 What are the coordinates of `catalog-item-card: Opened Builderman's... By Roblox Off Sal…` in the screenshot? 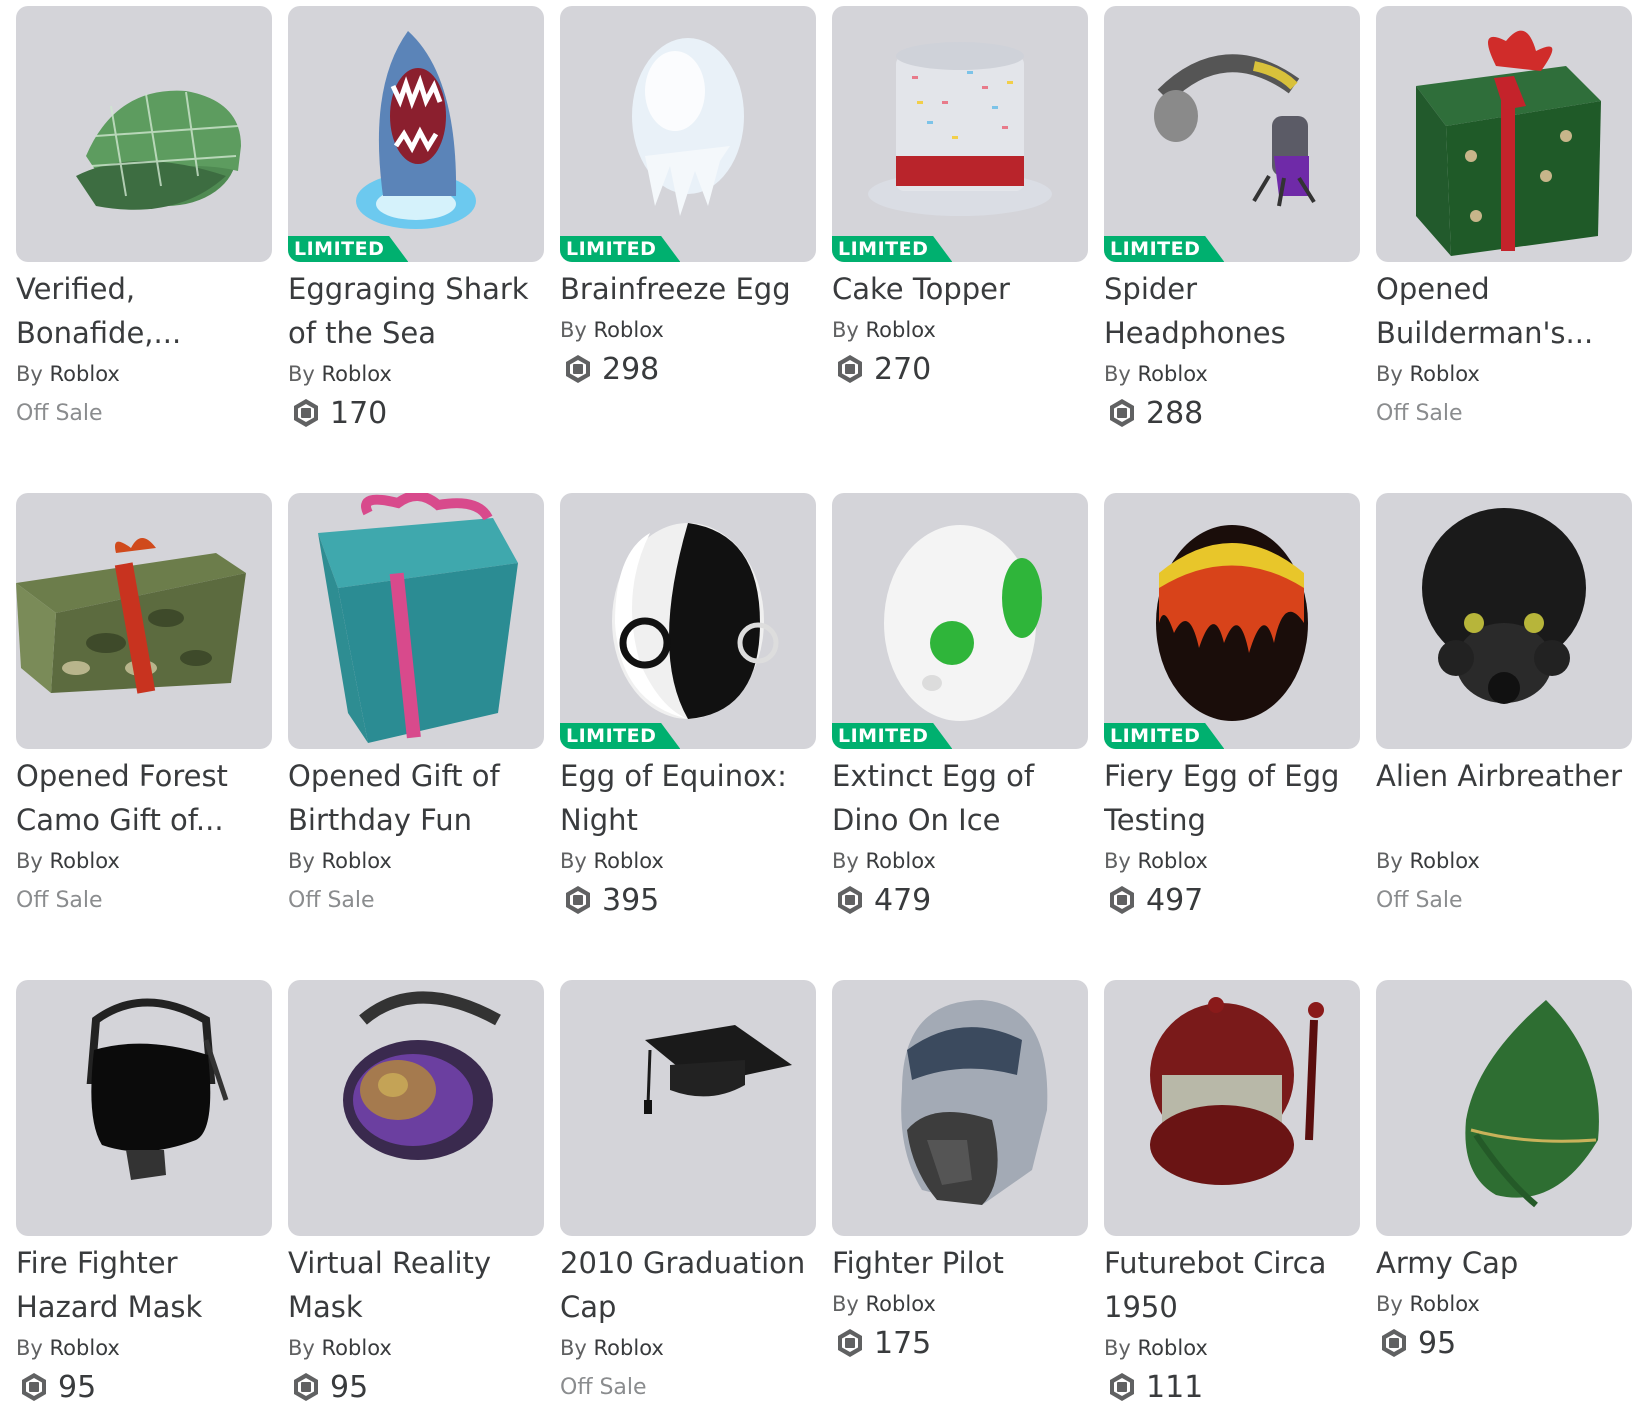 It's located at (1504, 219).